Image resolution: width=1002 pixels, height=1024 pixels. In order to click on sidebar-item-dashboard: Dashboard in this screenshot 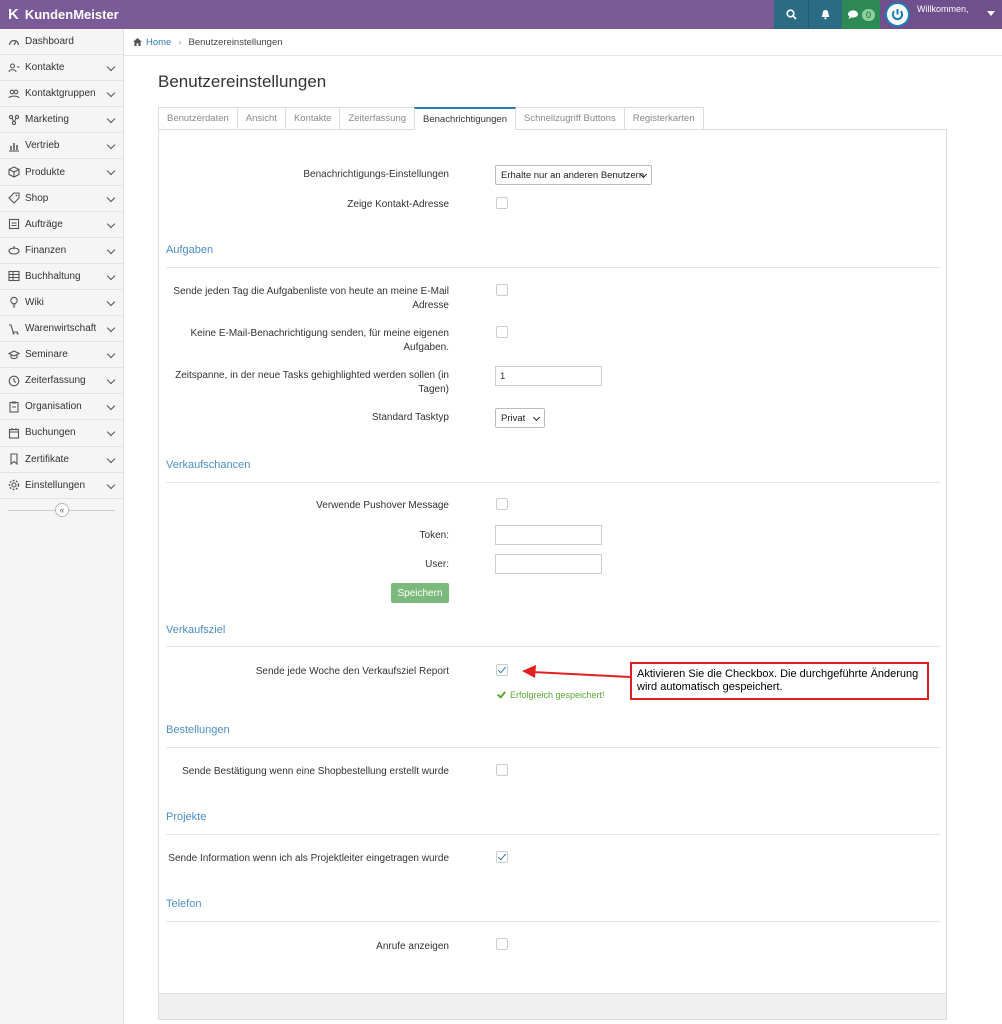, I will do `click(61, 42)`.